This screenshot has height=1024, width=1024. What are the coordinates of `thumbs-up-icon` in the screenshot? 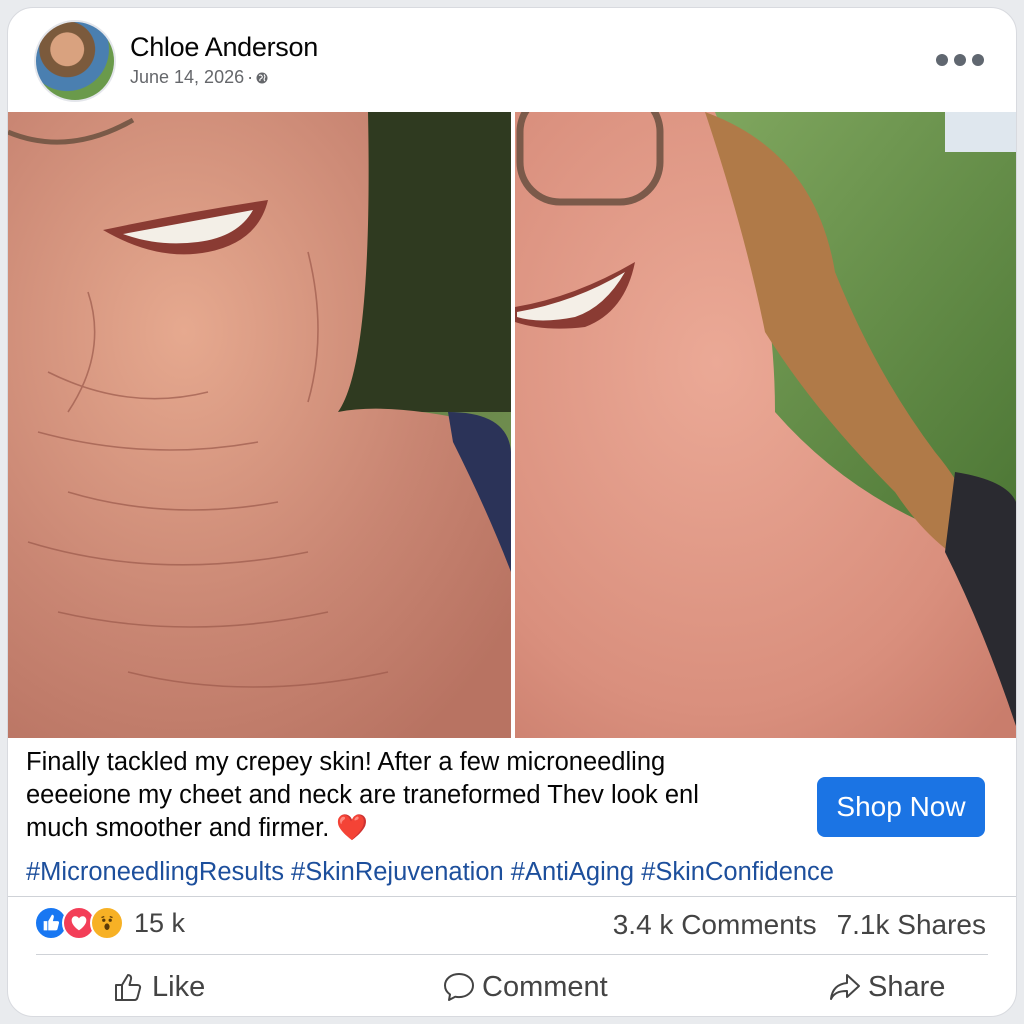 It's located at (128, 987).